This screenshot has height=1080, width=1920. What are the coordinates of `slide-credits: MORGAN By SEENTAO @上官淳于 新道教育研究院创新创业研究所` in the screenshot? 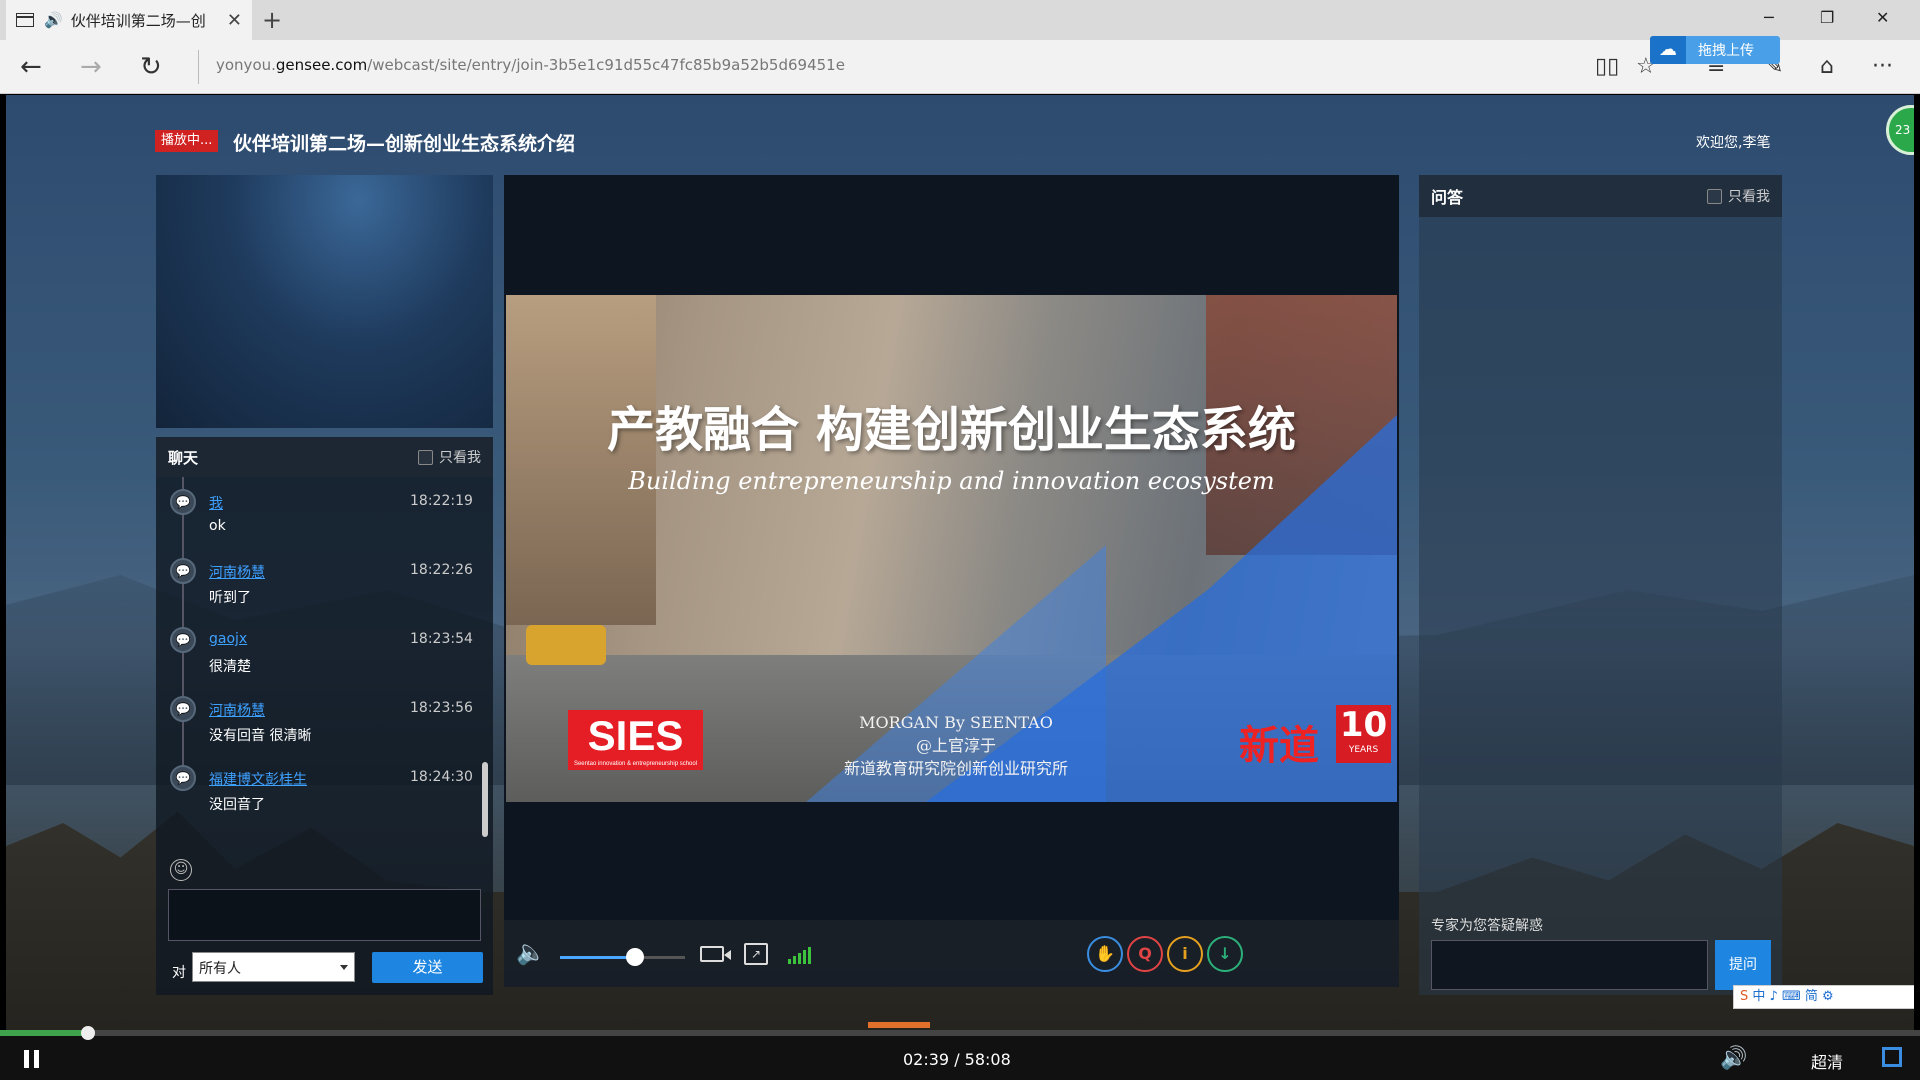 It's located at (956, 745).